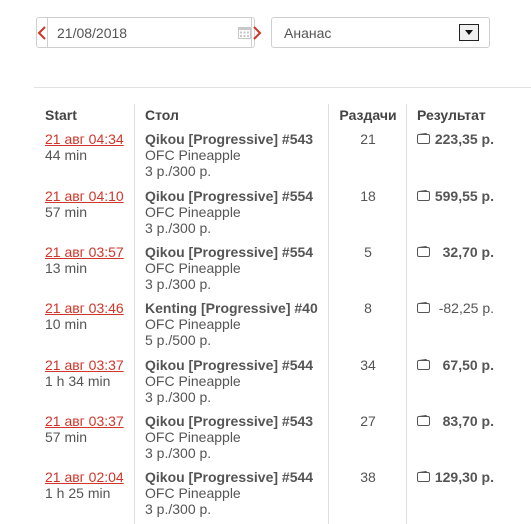  I want to click on start-cell: 21 авг 03:37 1 h 34 min, so click(84, 373).